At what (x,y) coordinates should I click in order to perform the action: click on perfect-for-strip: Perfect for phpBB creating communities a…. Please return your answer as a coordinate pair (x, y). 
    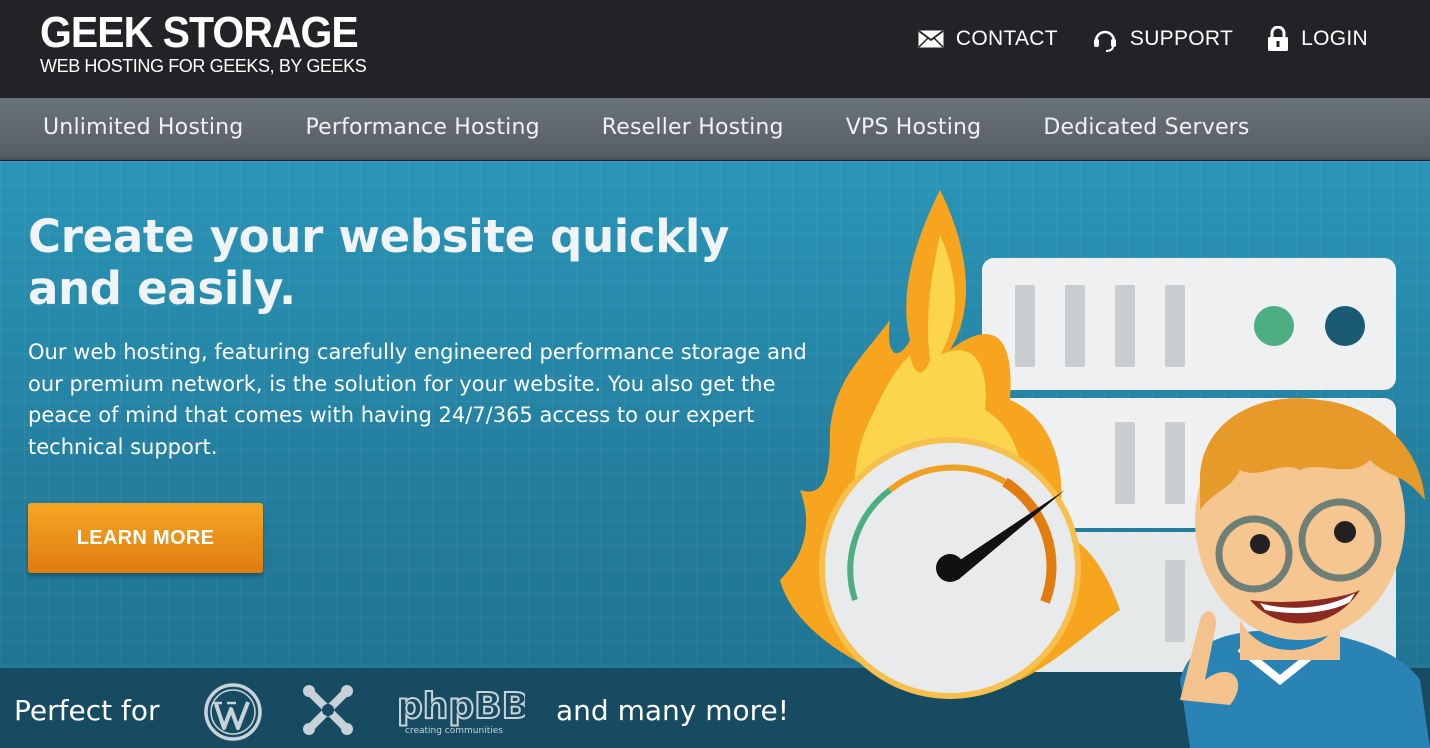
    Looking at the image, I should click on (715, 708).